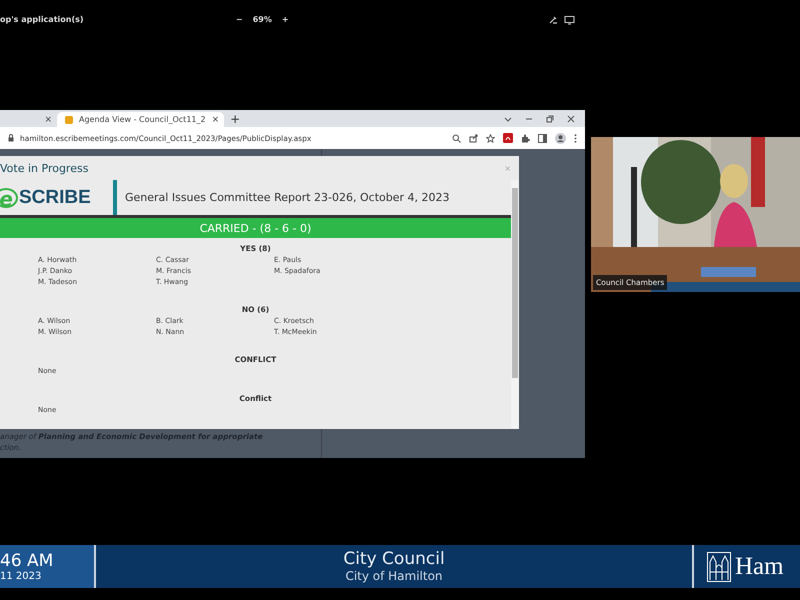 This screenshot has width=800, height=600. What do you see at coordinates (456, 138) in the screenshot?
I see `search-icon` at bounding box center [456, 138].